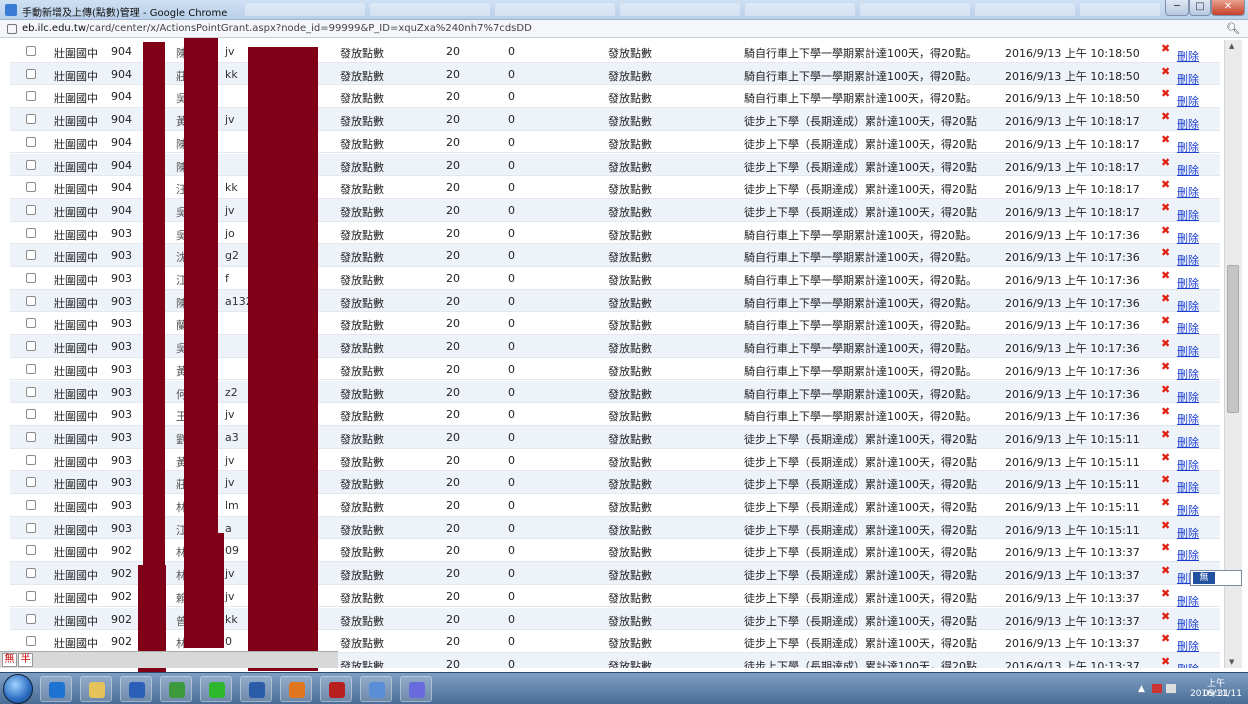  I want to click on magnifier-icon: 🔍︎, so click(1233, 28).